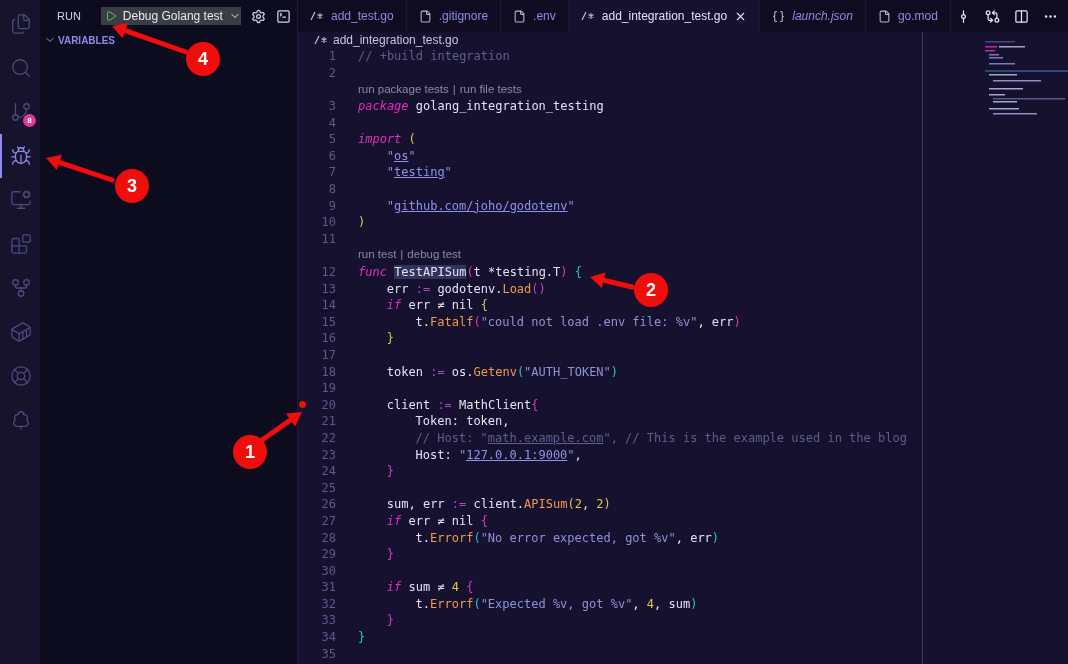 This screenshot has height=664, width=1068. What do you see at coordinates (21, 288) in the screenshot?
I see `fork-icon` at bounding box center [21, 288].